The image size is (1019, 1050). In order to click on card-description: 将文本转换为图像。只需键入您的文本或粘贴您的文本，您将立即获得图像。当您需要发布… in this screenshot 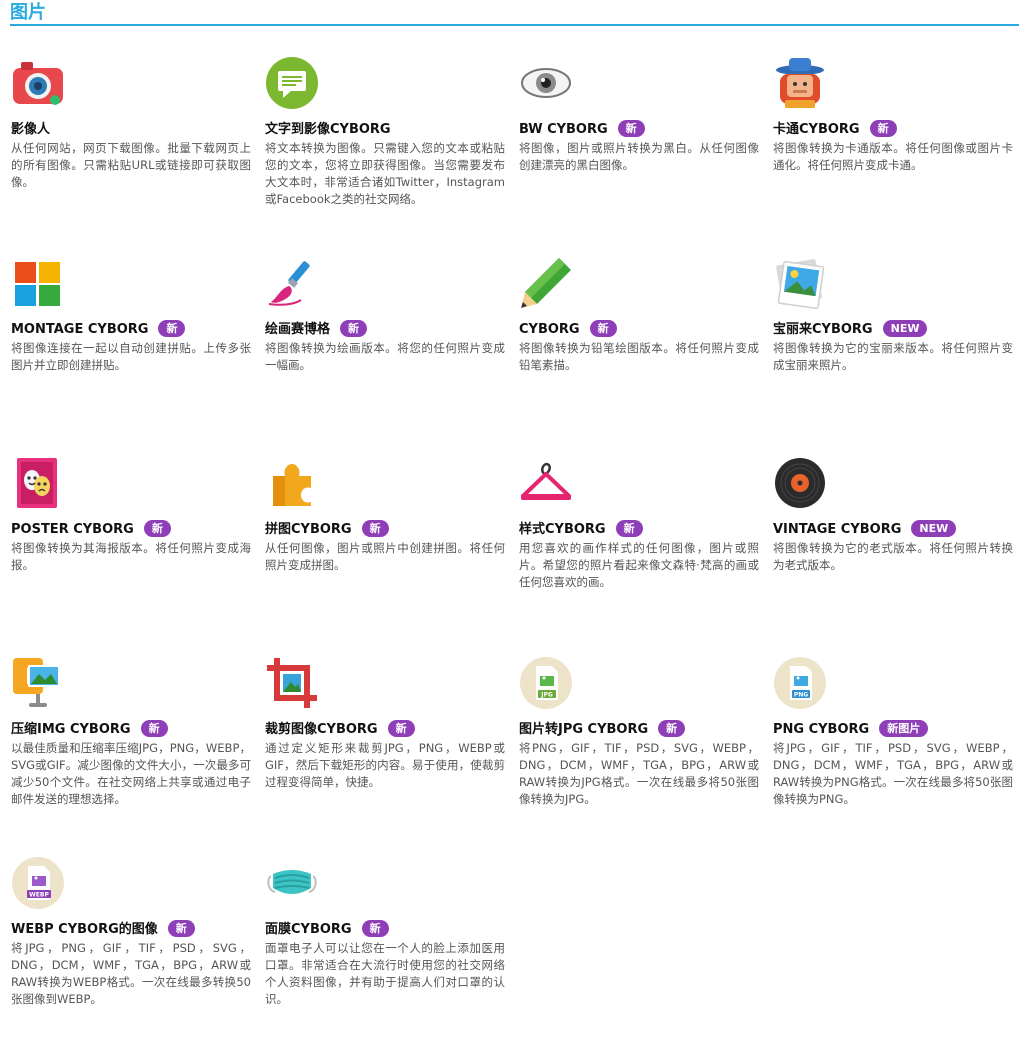, I will do `click(385, 173)`.